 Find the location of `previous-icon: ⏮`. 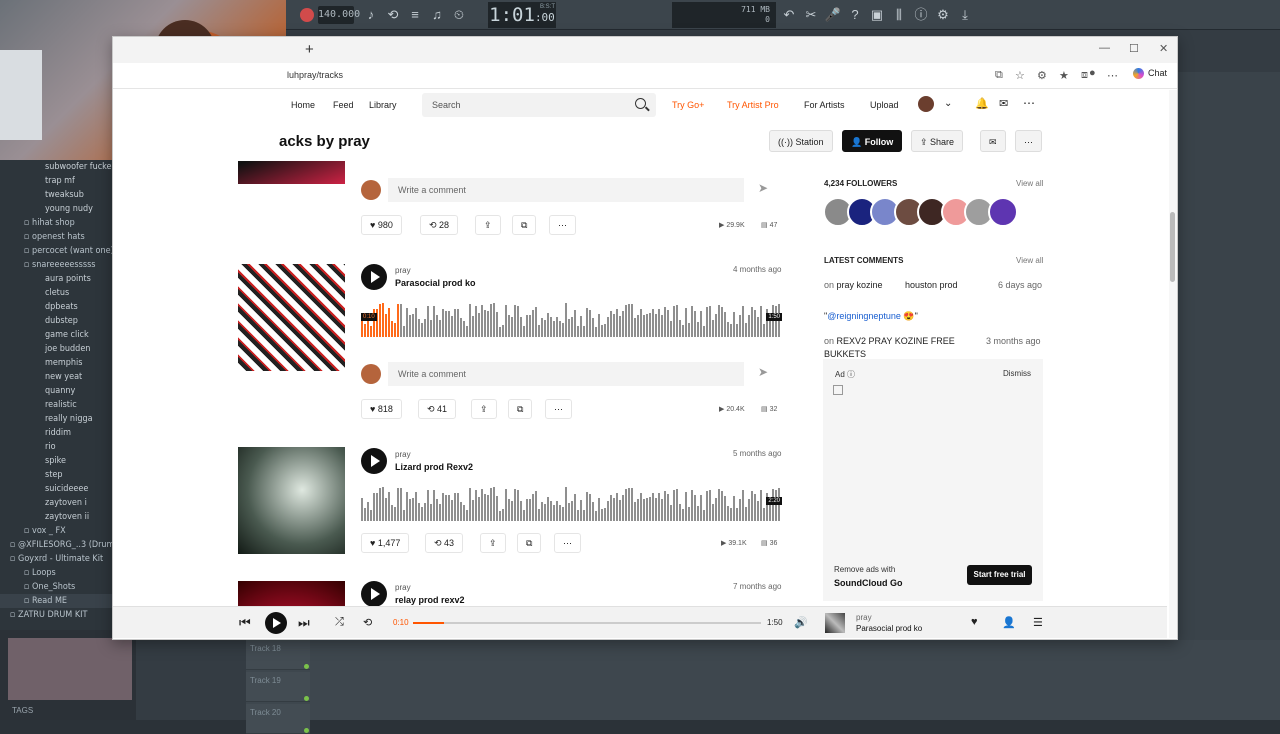

previous-icon: ⏮ is located at coordinates (245, 623).